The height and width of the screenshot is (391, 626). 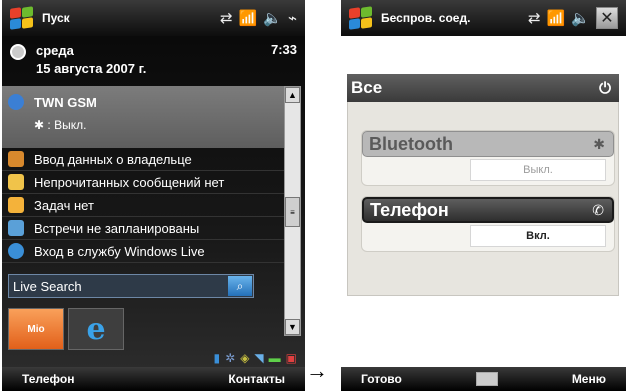 I want to click on battery-tray-icon: ▬, so click(x=275, y=358).